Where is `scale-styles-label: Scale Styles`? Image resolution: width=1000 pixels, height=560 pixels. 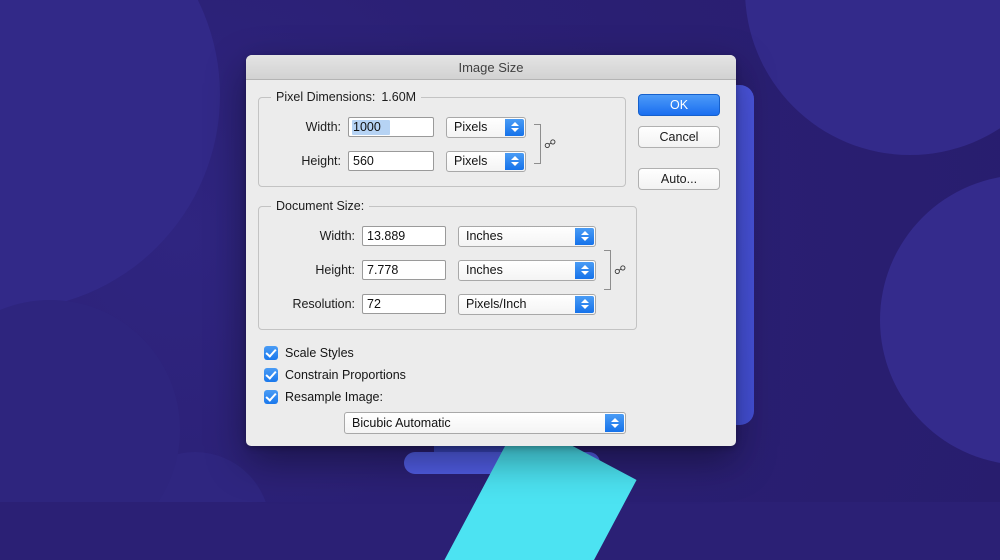
scale-styles-label: Scale Styles is located at coordinates (319, 353).